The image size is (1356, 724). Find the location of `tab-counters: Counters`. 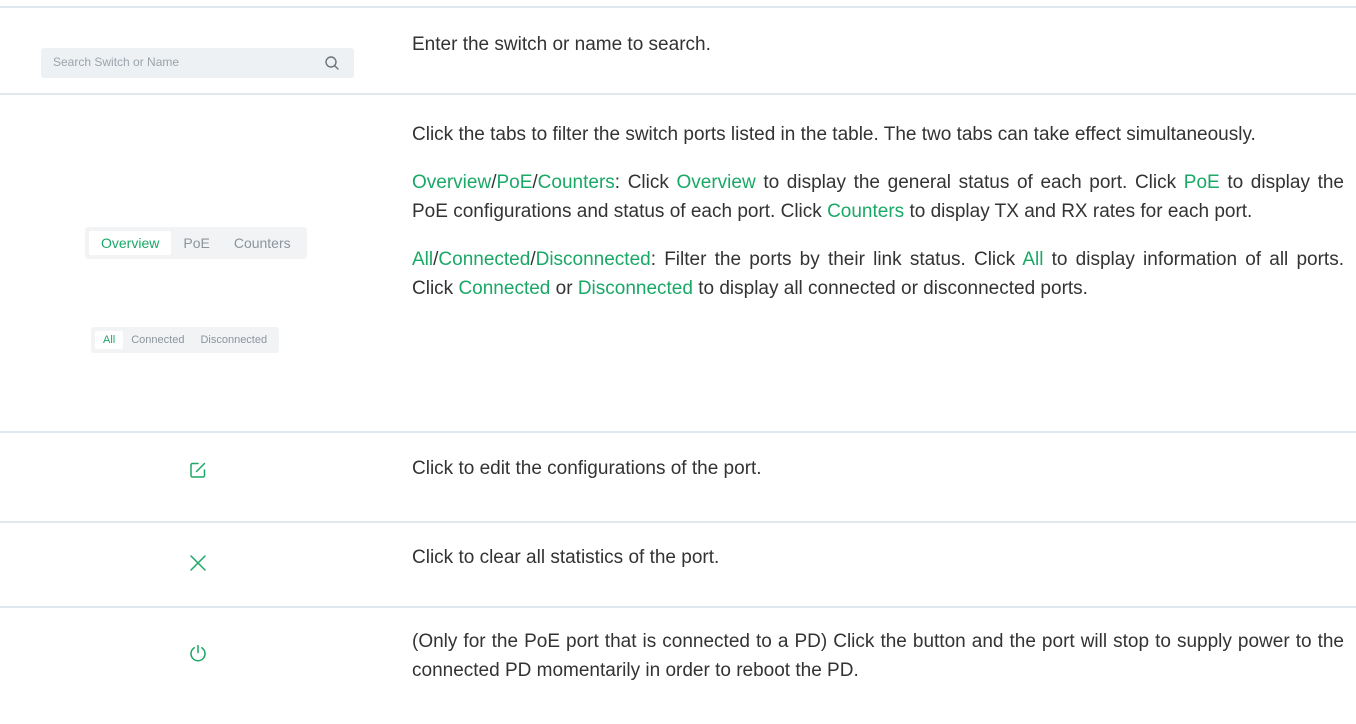

tab-counters: Counters is located at coordinates (262, 243).